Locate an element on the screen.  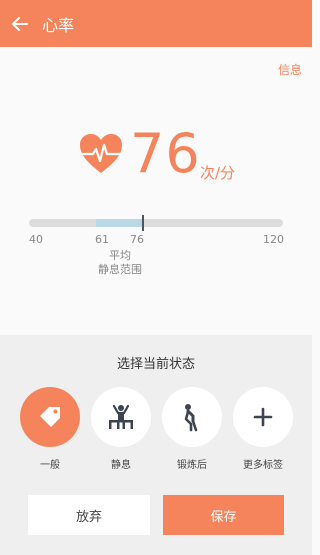
back-button is located at coordinates (20, 23).